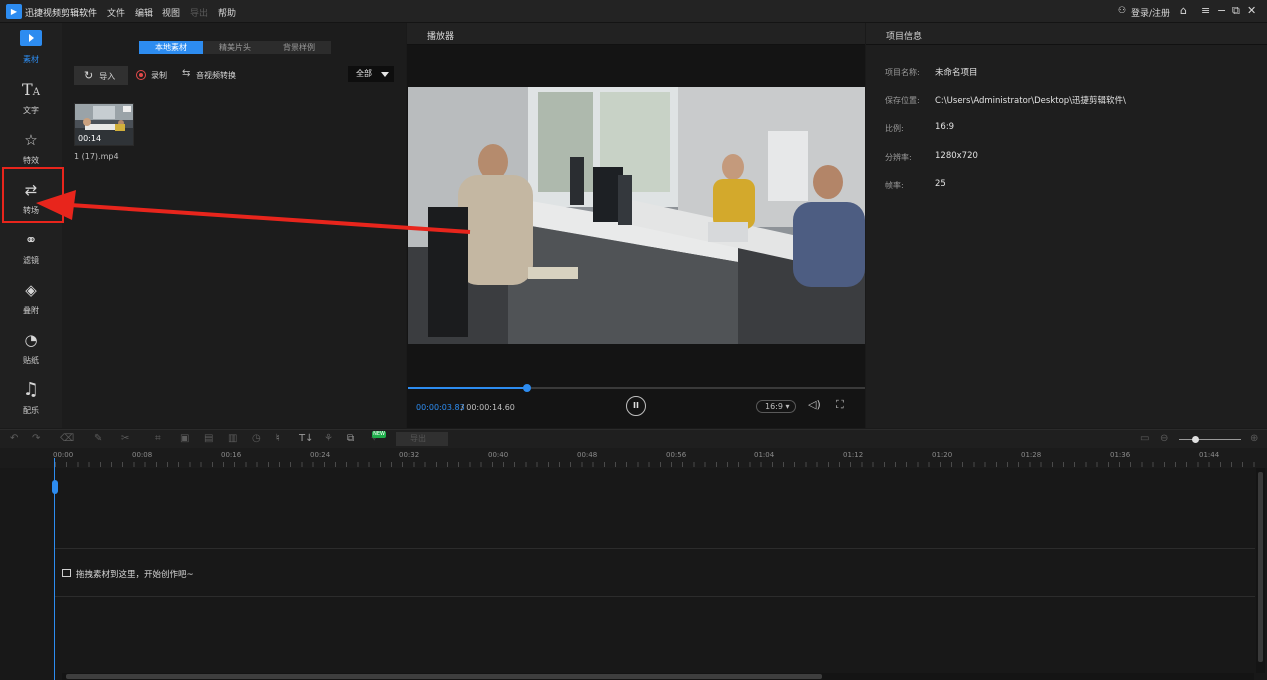 This screenshot has width=1267, height=680. Describe the element at coordinates (409, 455) in the screenshot. I see `ruler-label: 00:32` at that location.